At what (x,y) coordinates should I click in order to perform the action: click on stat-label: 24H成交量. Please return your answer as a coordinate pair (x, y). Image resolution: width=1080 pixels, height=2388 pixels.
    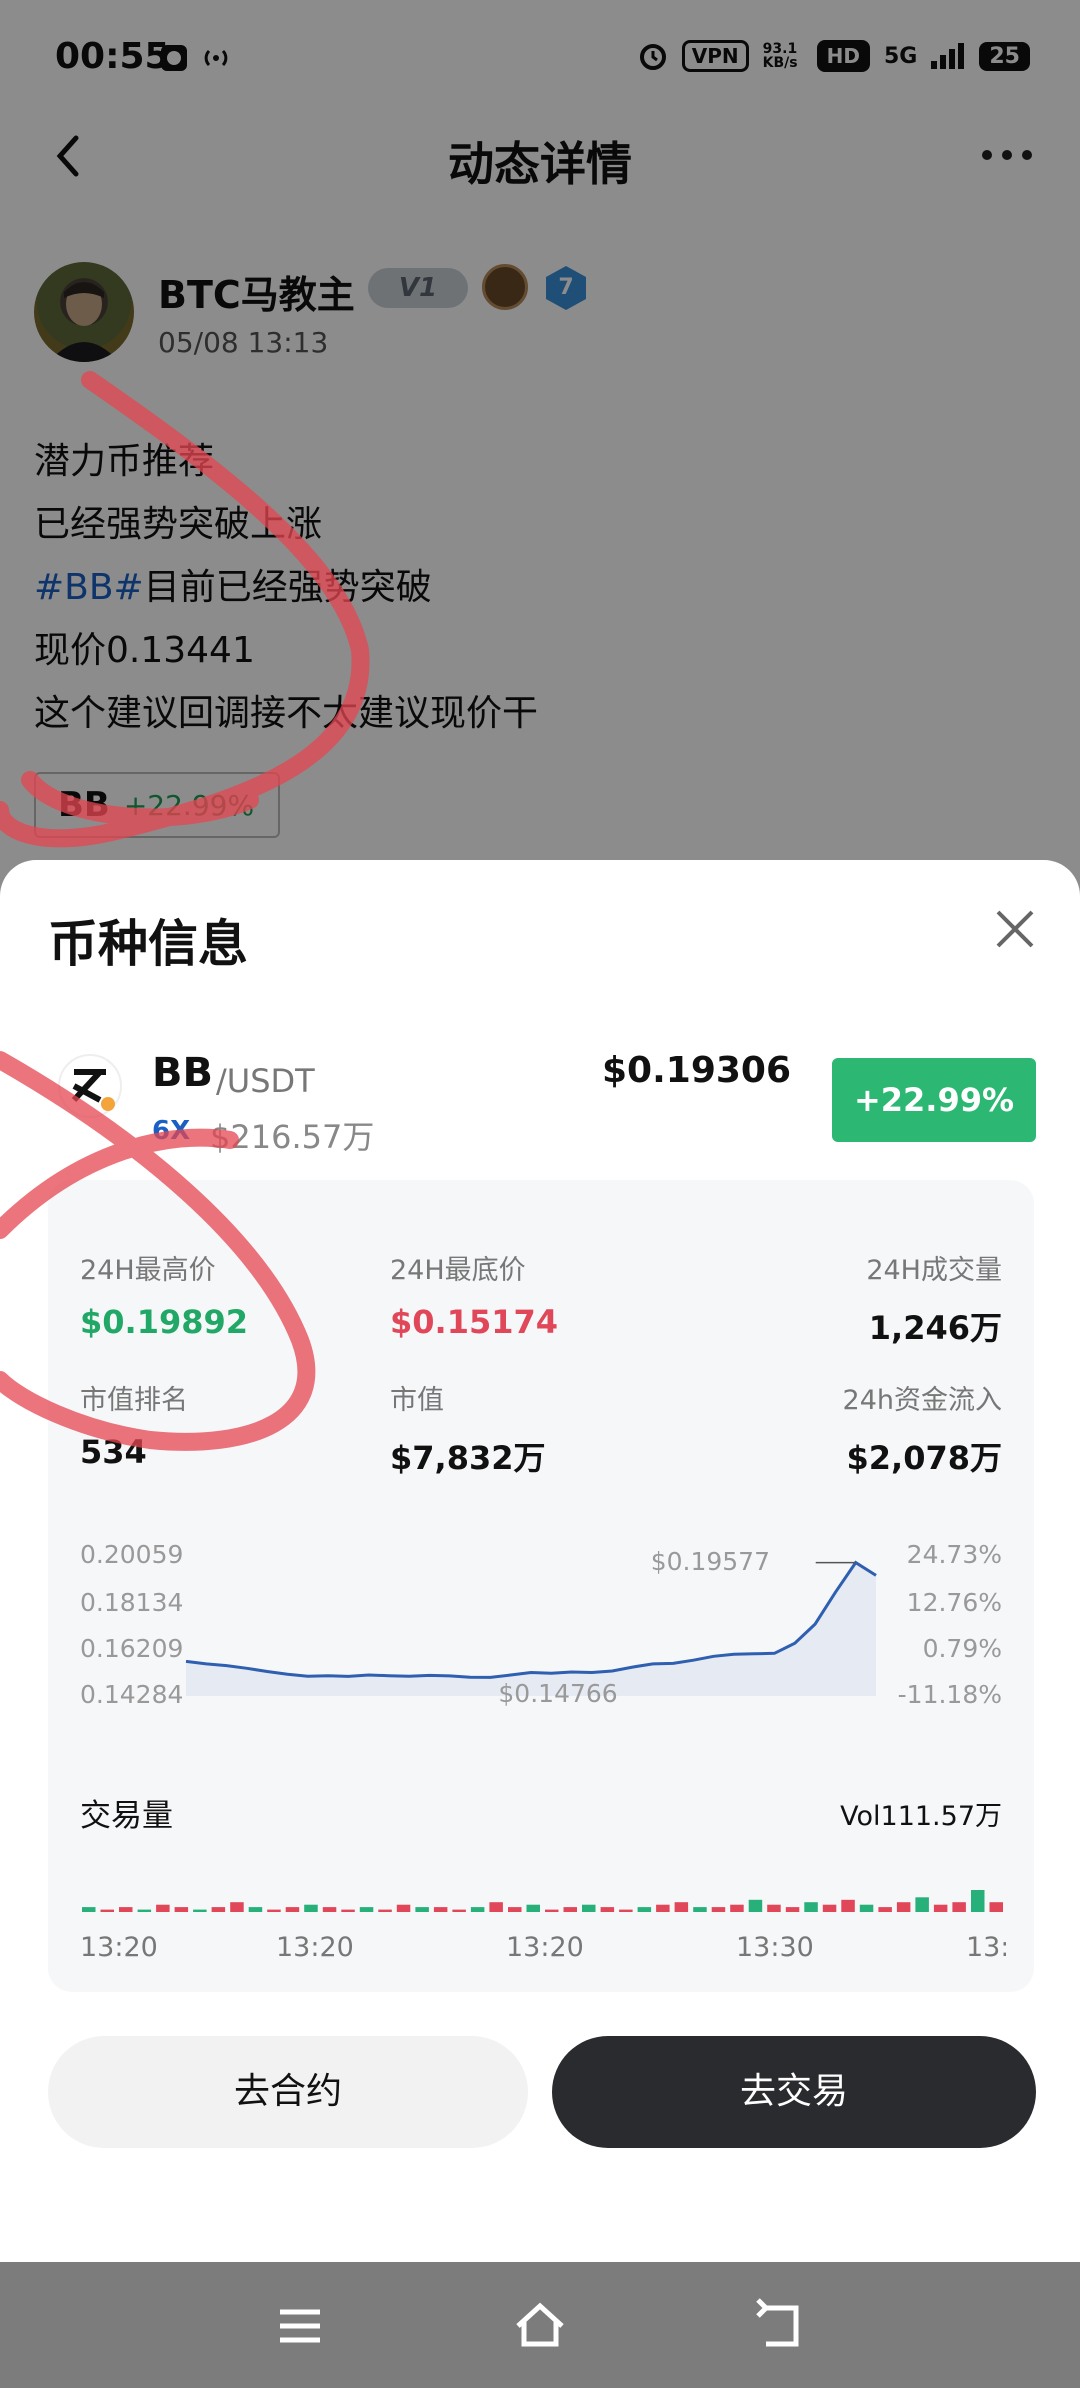
    Looking at the image, I should click on (934, 1270).